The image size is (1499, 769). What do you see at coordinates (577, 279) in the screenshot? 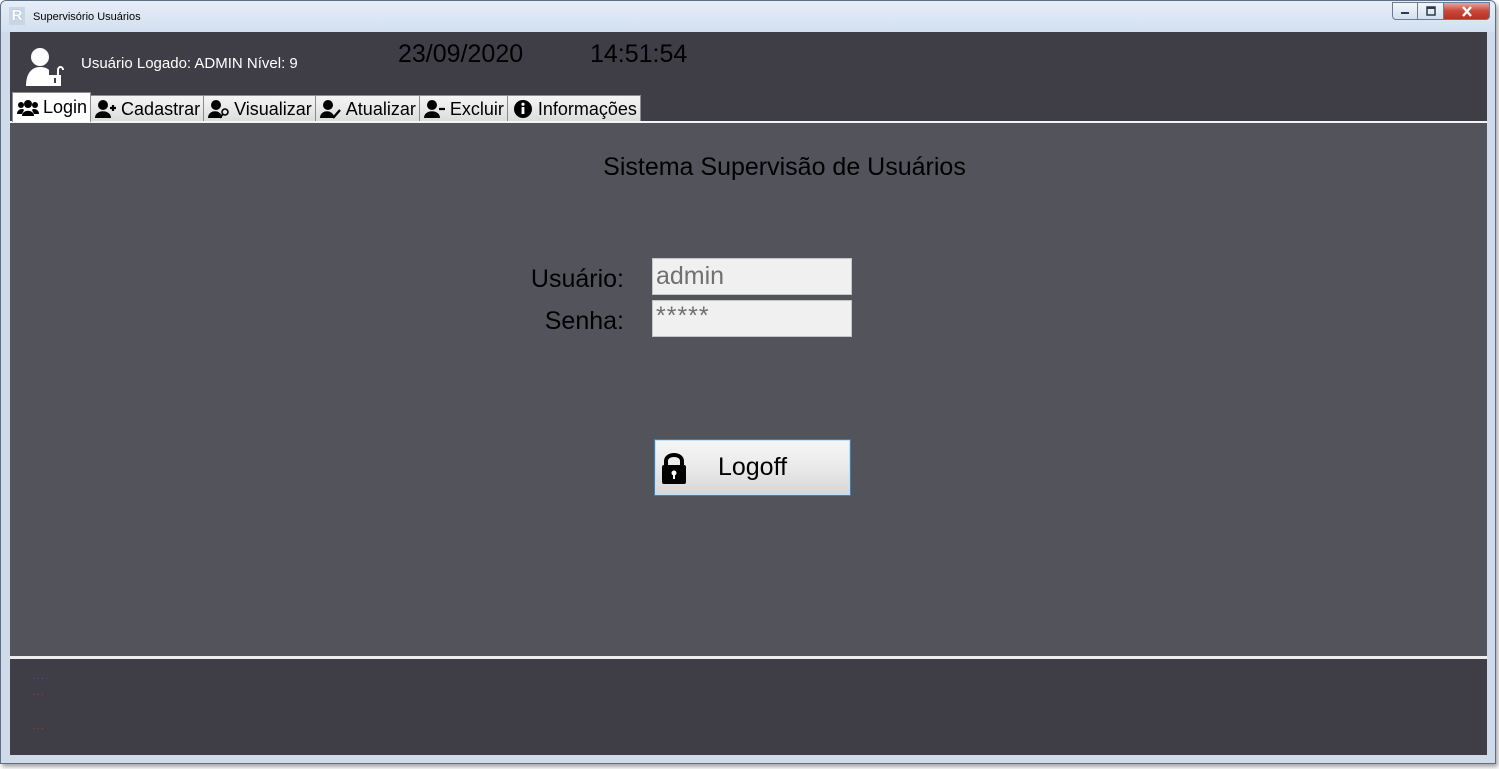
I see `username-label: Usuário:` at bounding box center [577, 279].